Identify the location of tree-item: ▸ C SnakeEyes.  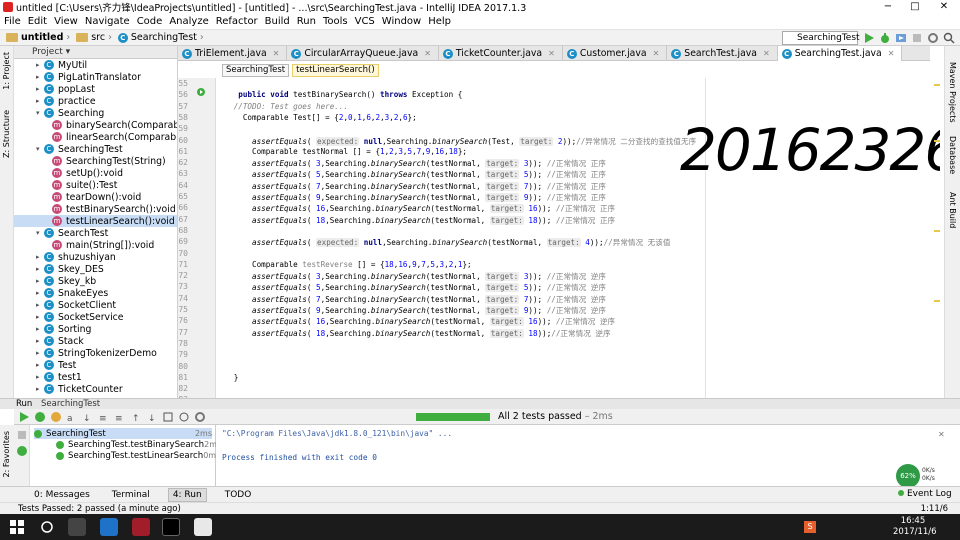
(95, 293).